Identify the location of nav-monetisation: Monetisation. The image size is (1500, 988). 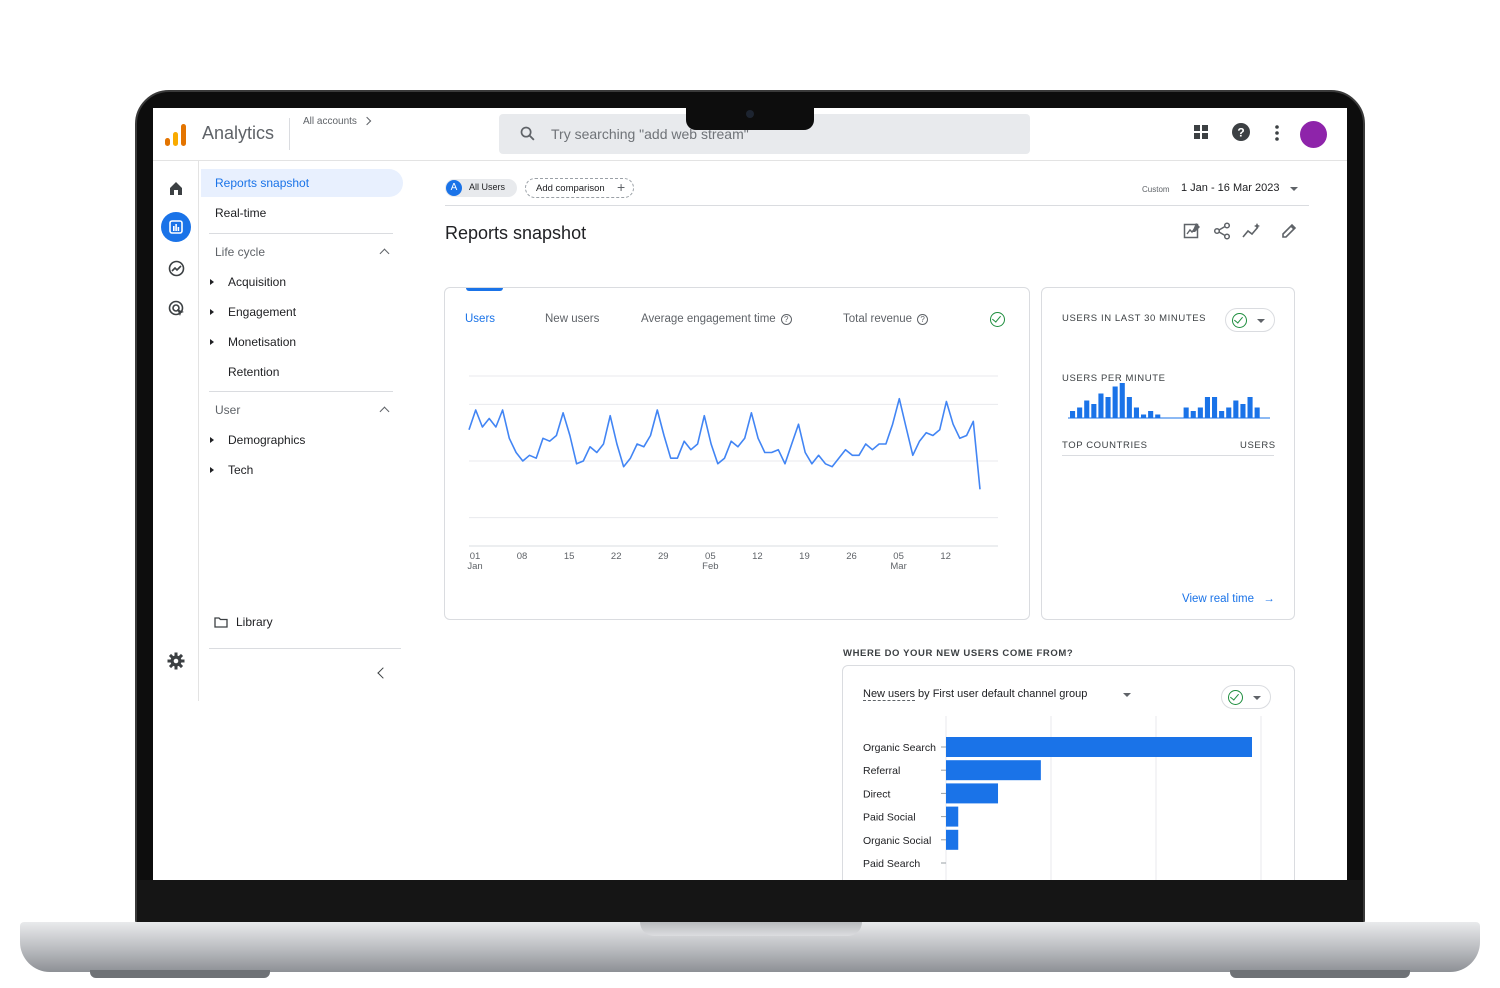
(262, 342).